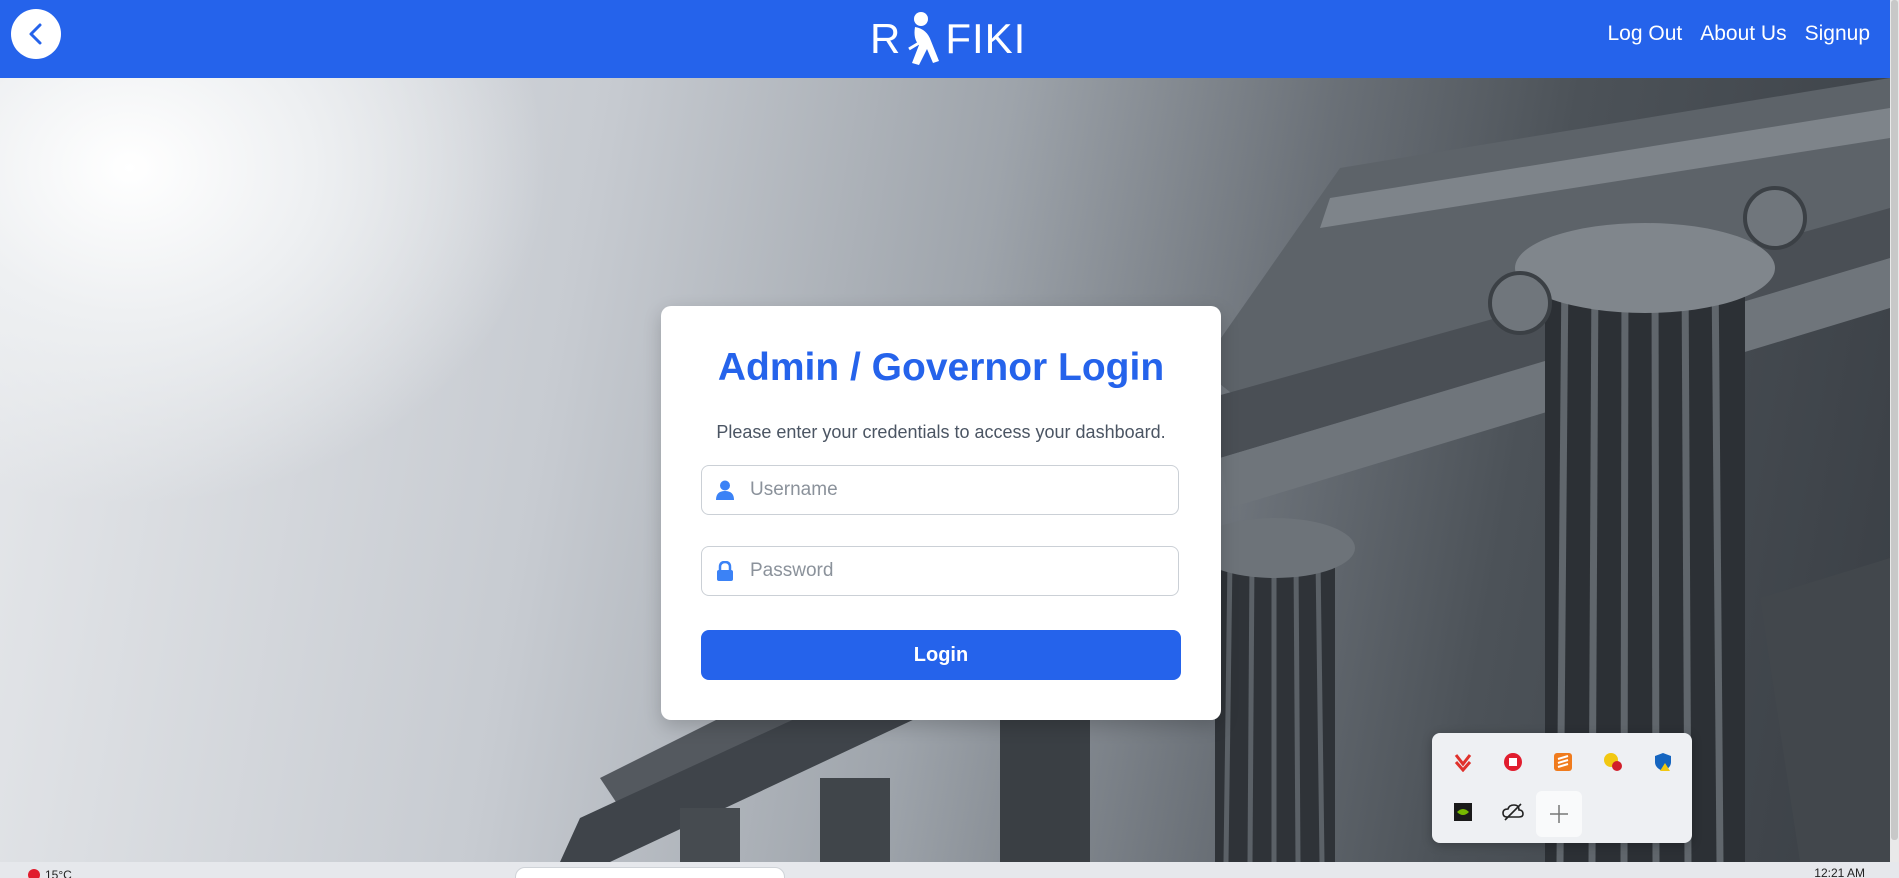  I want to click on page-scrollbar, so click(1894, 431).